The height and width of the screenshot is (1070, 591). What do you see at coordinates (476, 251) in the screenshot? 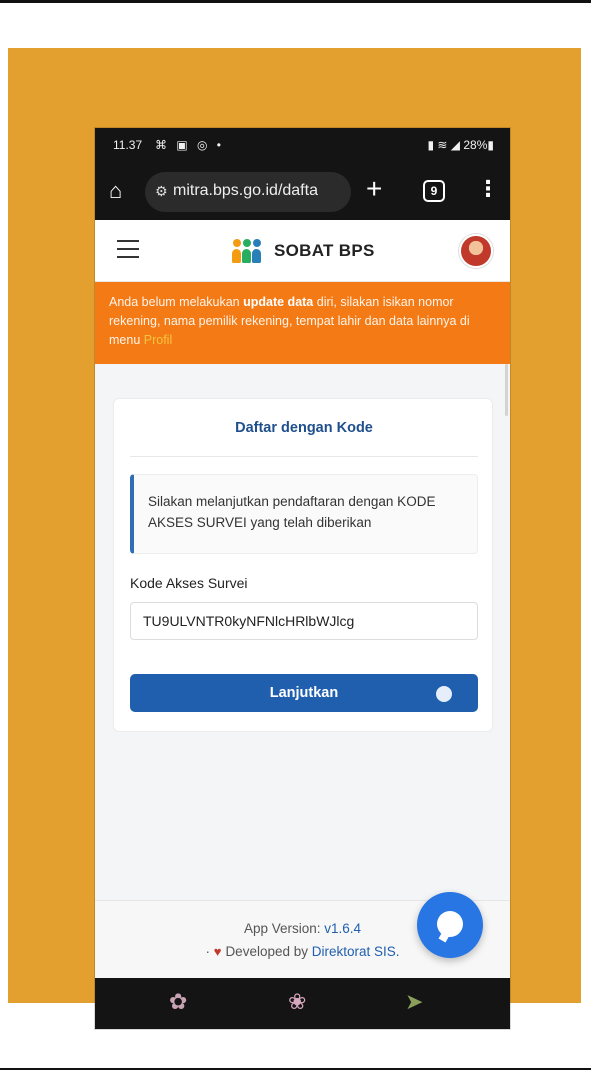
I see `avatar` at bounding box center [476, 251].